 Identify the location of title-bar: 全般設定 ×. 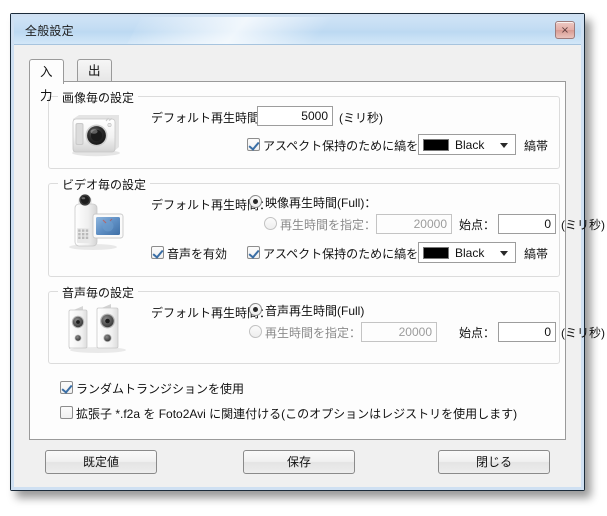
(297, 31).